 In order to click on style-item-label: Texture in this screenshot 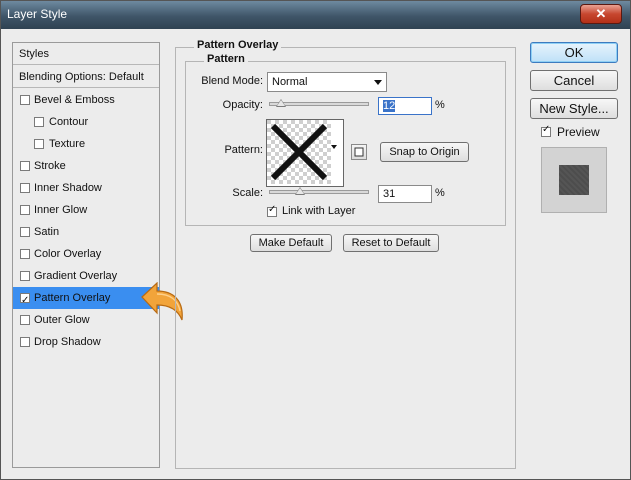, I will do `click(67, 144)`.